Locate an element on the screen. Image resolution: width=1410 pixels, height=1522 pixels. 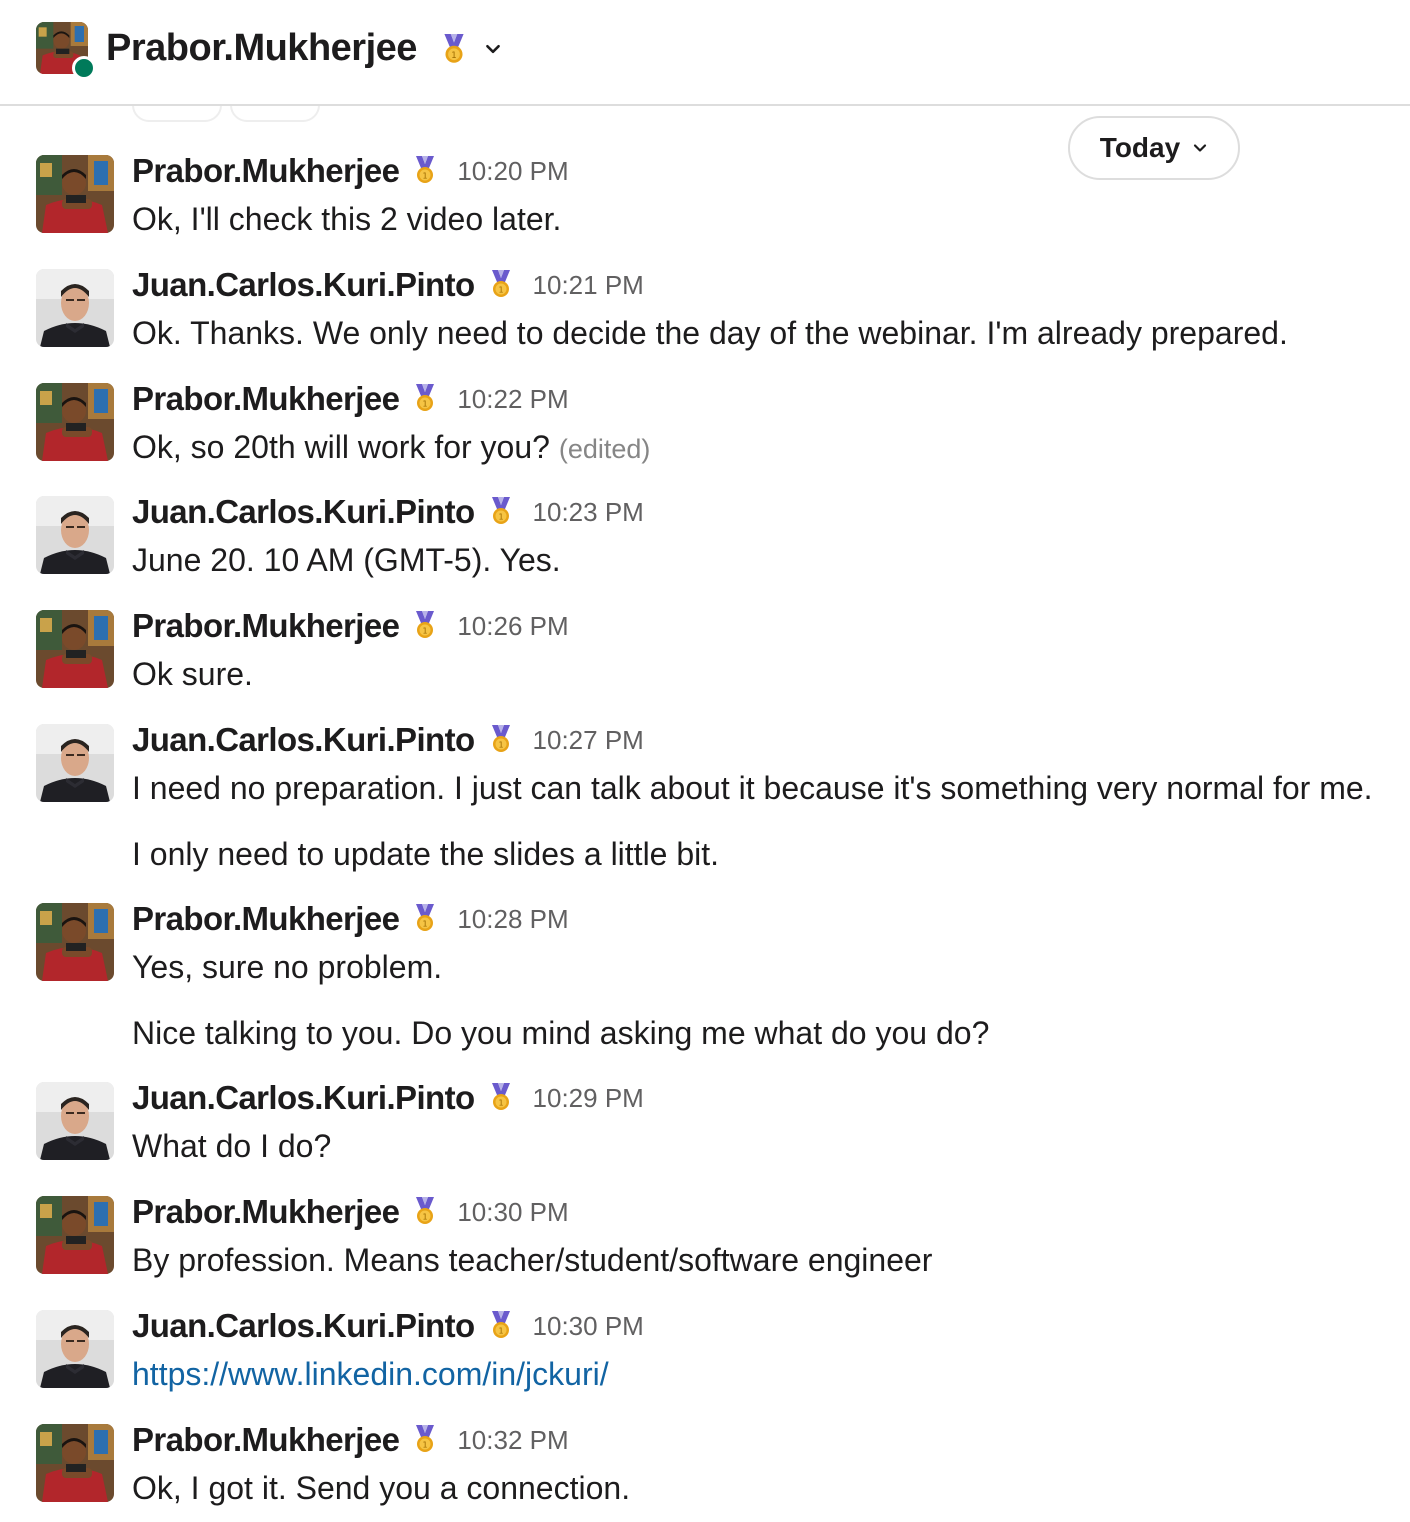
timestamp: 10:22 PM is located at coordinates (512, 399).